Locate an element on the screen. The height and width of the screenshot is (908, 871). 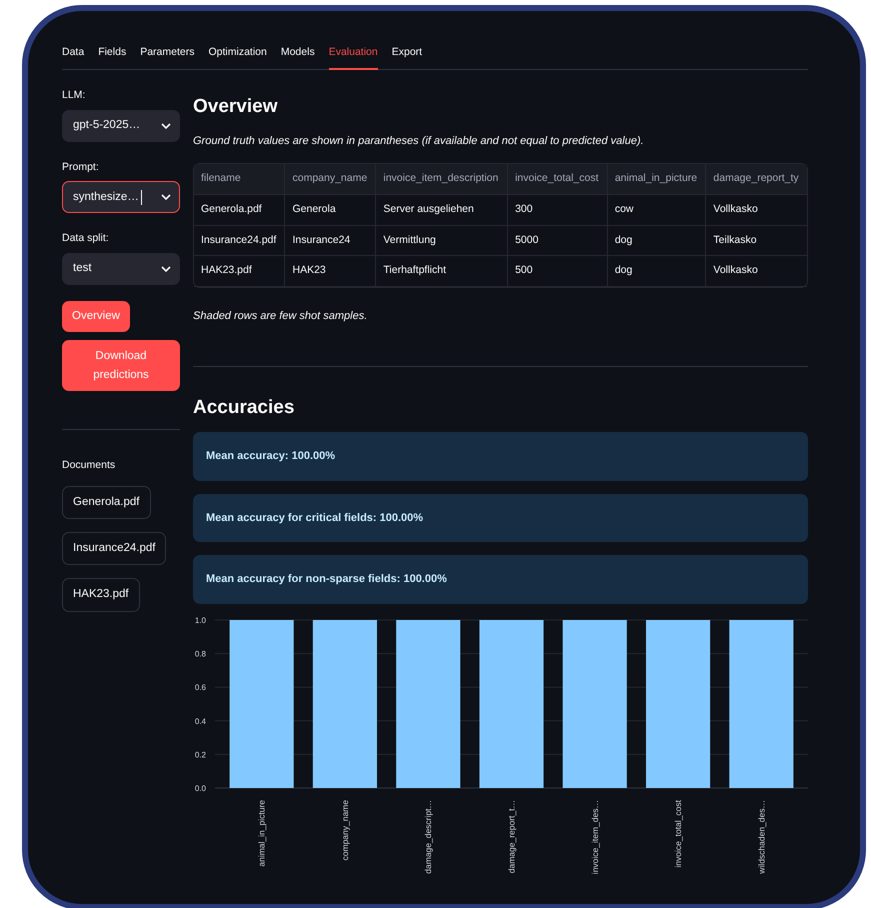
column-header: filename is located at coordinates (239, 179).